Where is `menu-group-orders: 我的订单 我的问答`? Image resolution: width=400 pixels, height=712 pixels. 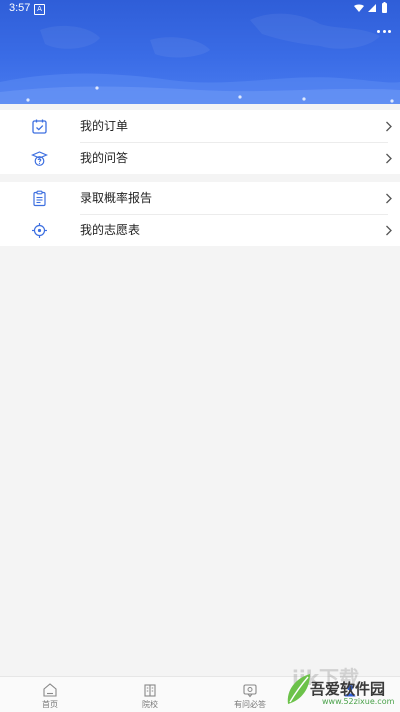
menu-group-orders: 我的订单 我的问答 is located at coordinates (200, 142).